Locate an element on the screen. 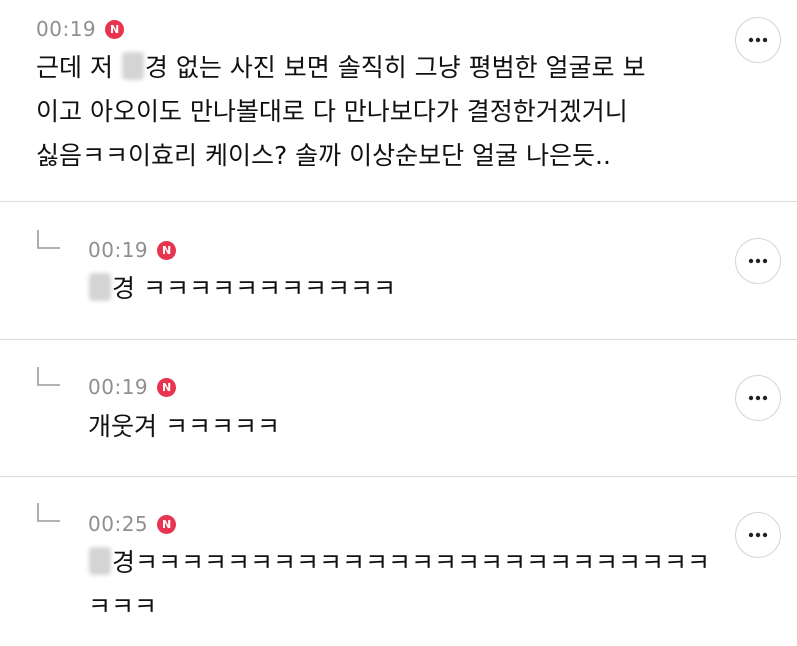 This screenshot has width=797, height=646. comment-line: 개웃겨 ㅋㅋㅋㅋㅋ is located at coordinates (184, 426).